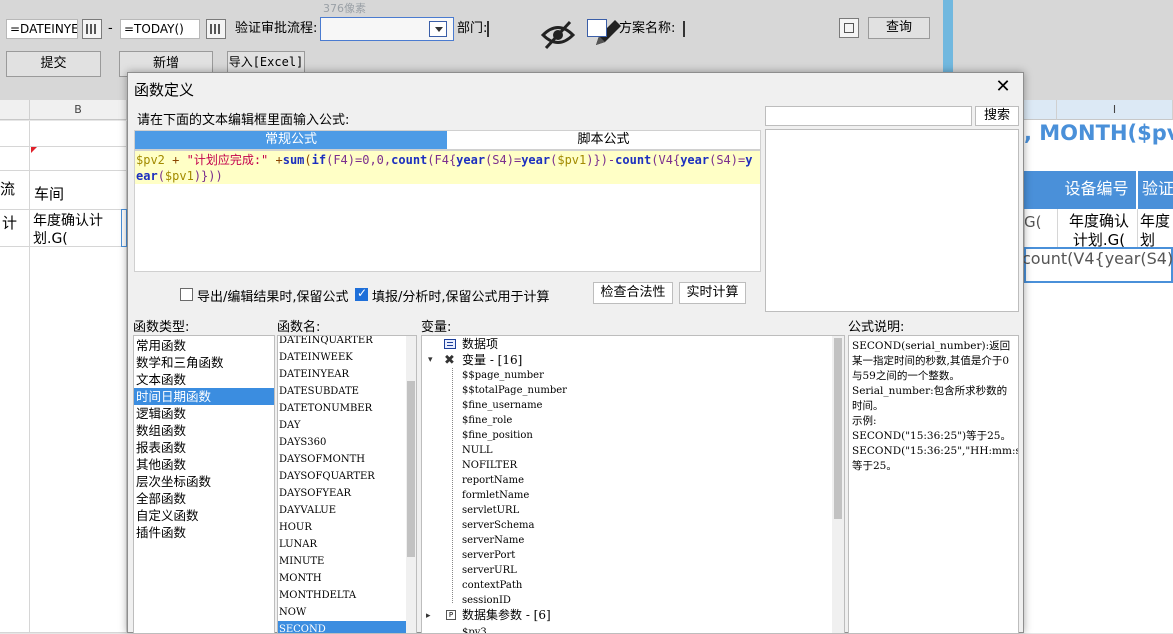 Image resolution: width=1173 pixels, height=634 pixels. I want to click on formula-token: $pv1, so click(179, 176).